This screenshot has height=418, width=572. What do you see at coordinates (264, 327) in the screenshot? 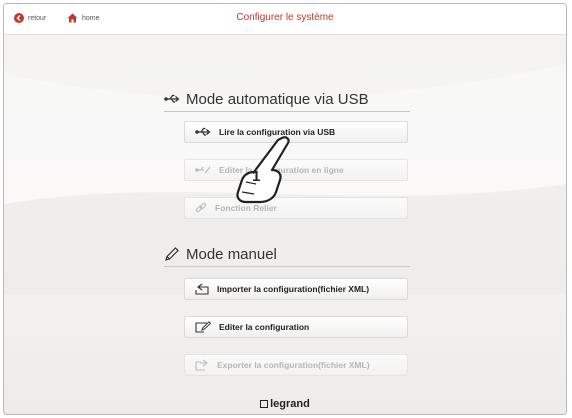
I see `edit-config-label: Editer la configuration` at bounding box center [264, 327].